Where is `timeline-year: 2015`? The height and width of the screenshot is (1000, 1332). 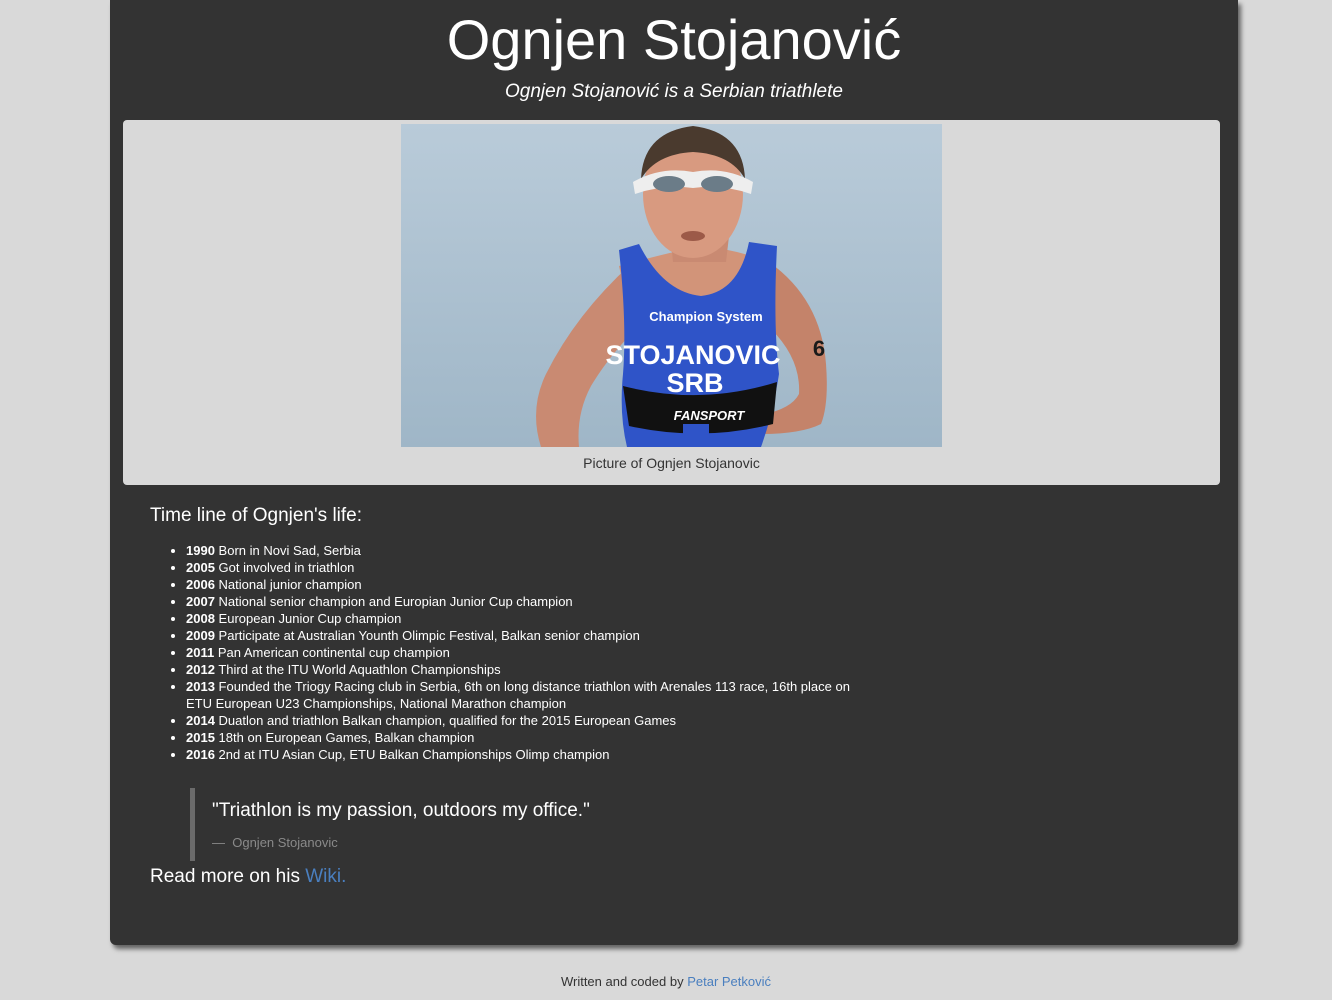
timeline-year: 2015 is located at coordinates (200, 737).